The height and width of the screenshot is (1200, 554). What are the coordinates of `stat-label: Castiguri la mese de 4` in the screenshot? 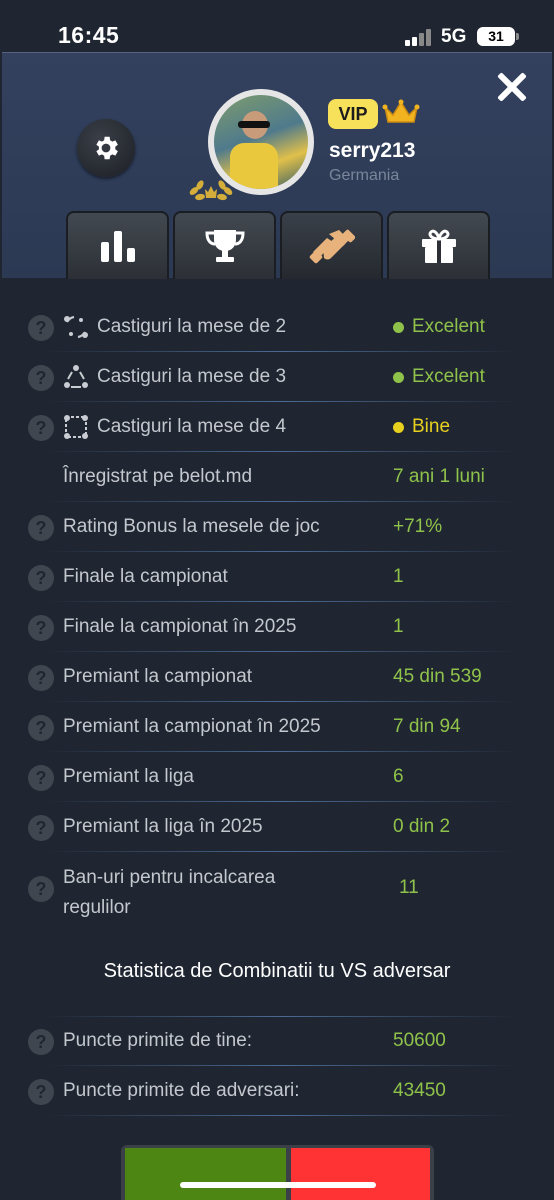 It's located at (192, 426).